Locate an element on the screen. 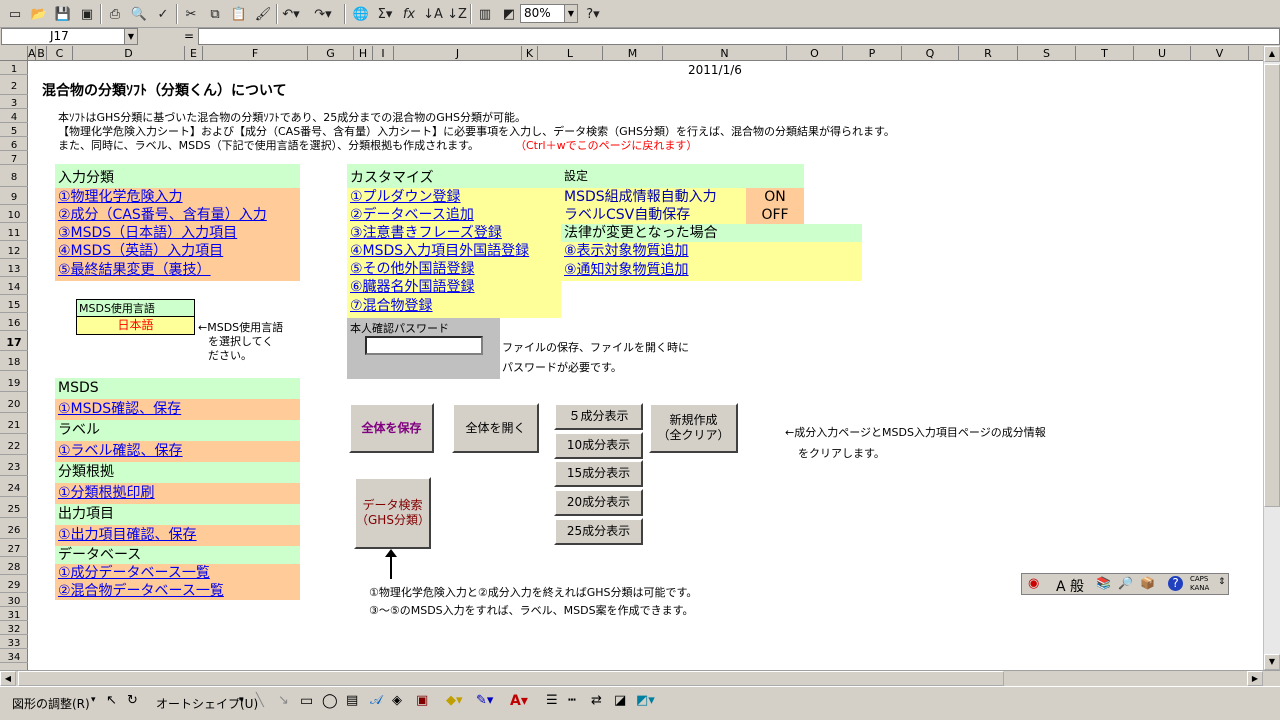 This screenshot has width=1280, height=720. column-header-s: S is located at coordinates (1047, 53).